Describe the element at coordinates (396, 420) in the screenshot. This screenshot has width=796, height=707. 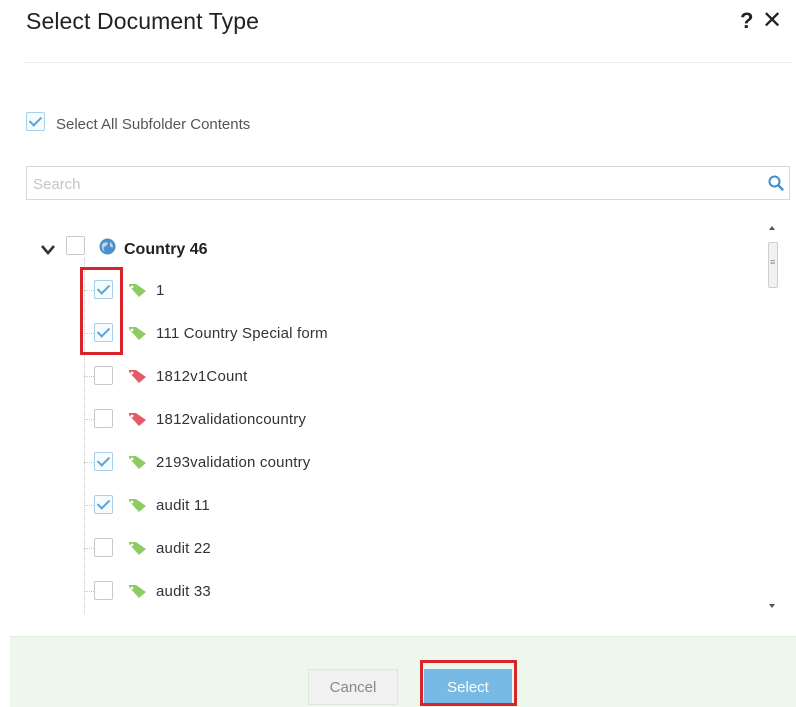
I see `tree-item: 1812validationcountry` at that location.